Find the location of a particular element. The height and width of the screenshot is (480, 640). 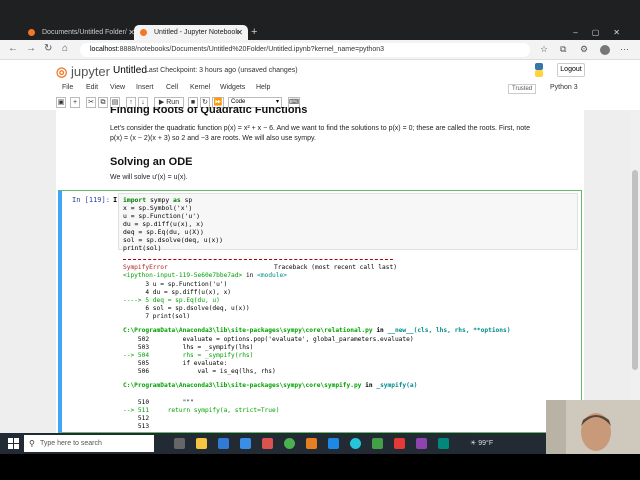

traceback-line: 506 val = is_eq(lhs, rhs) is located at coordinates (199, 371).